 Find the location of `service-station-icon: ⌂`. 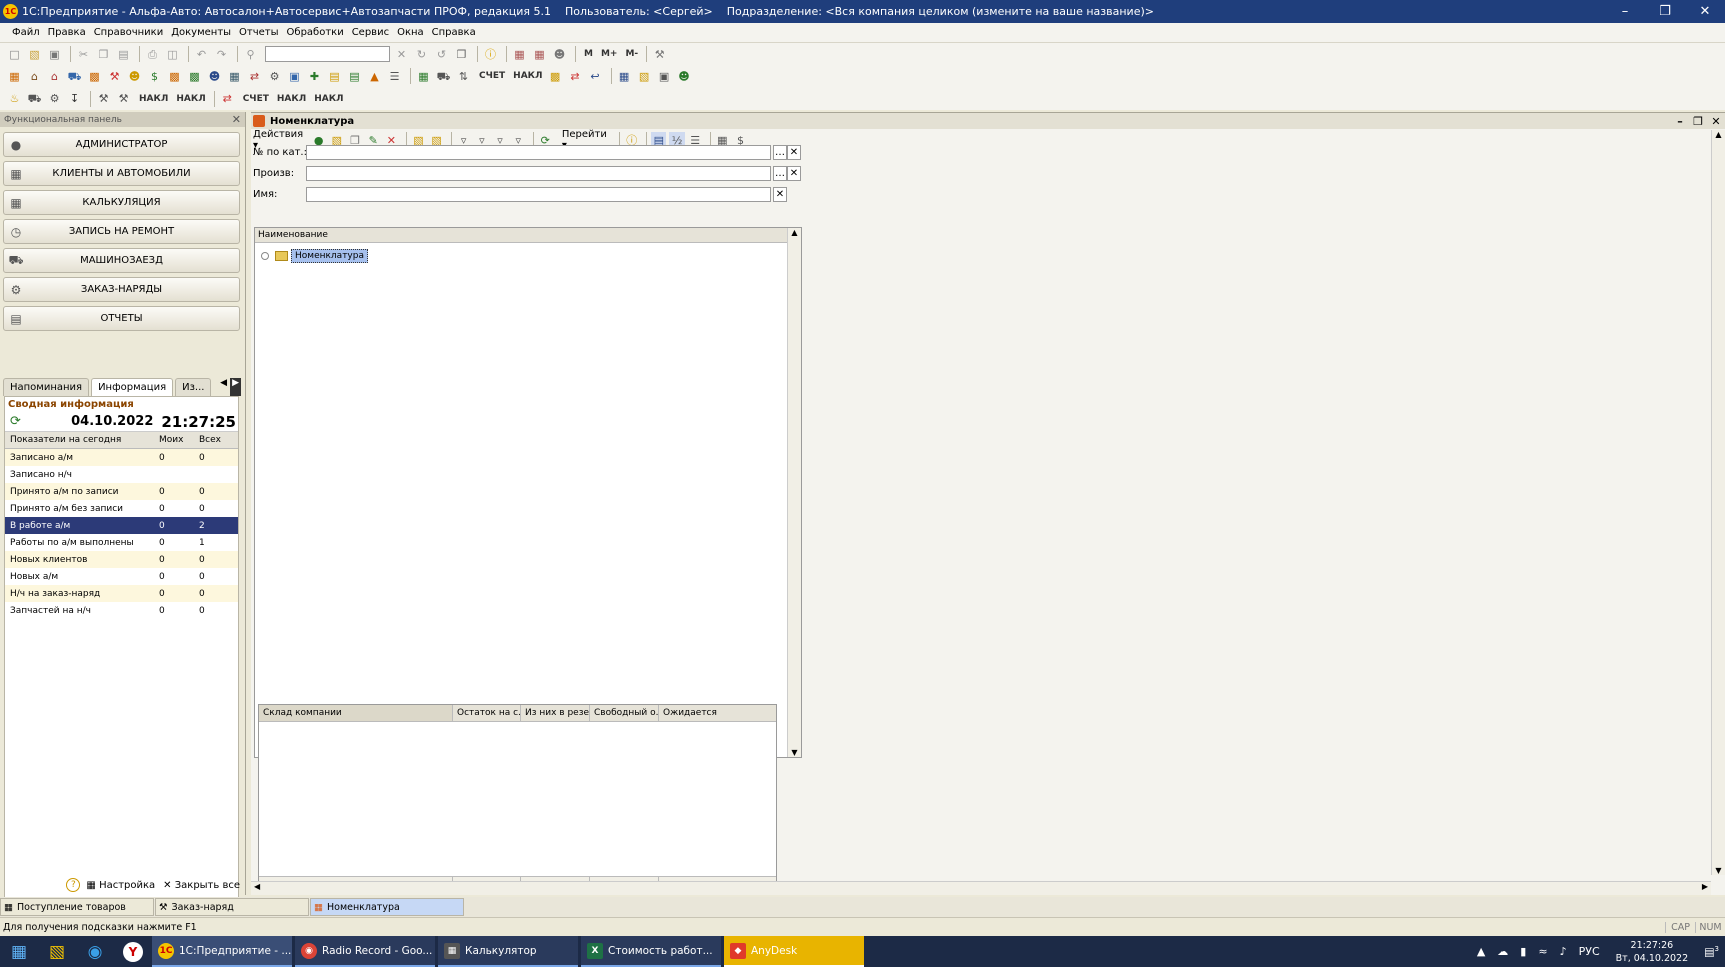

service-station-icon: ⌂ is located at coordinates (54, 76).